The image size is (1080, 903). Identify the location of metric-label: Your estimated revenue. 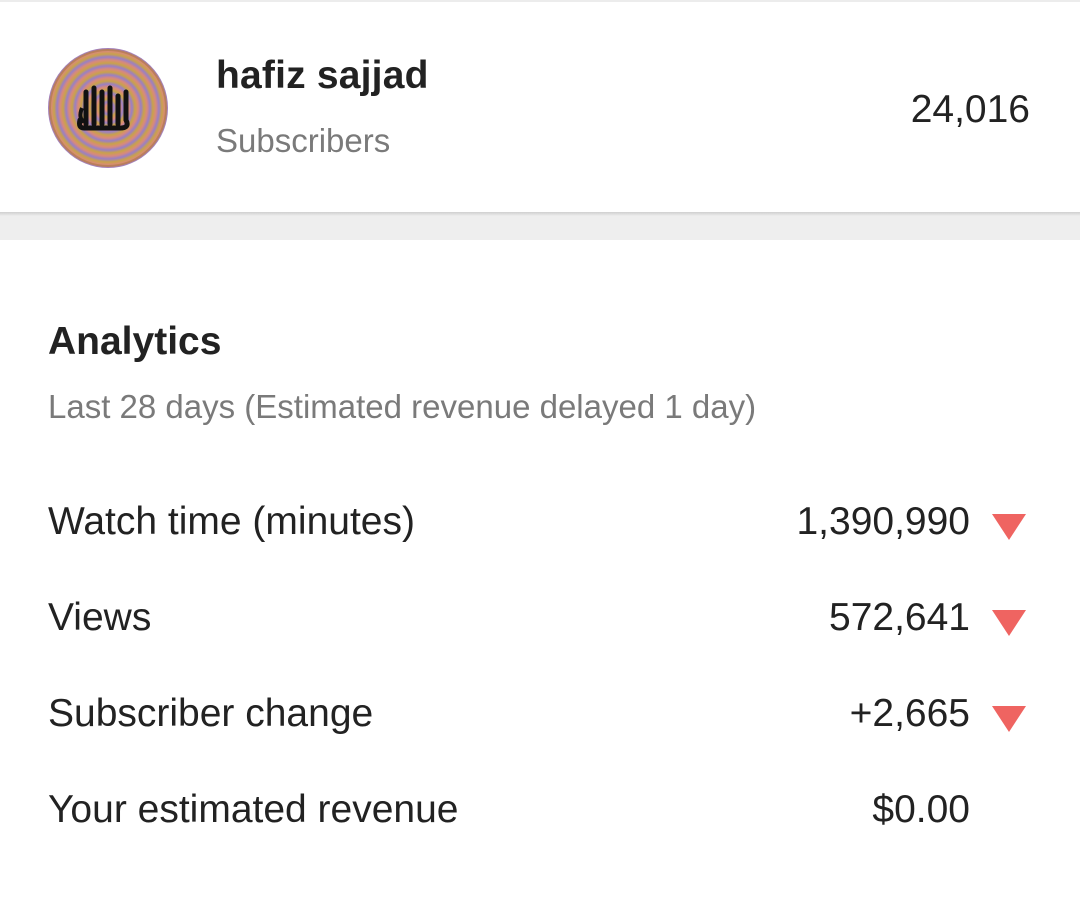
(253, 809).